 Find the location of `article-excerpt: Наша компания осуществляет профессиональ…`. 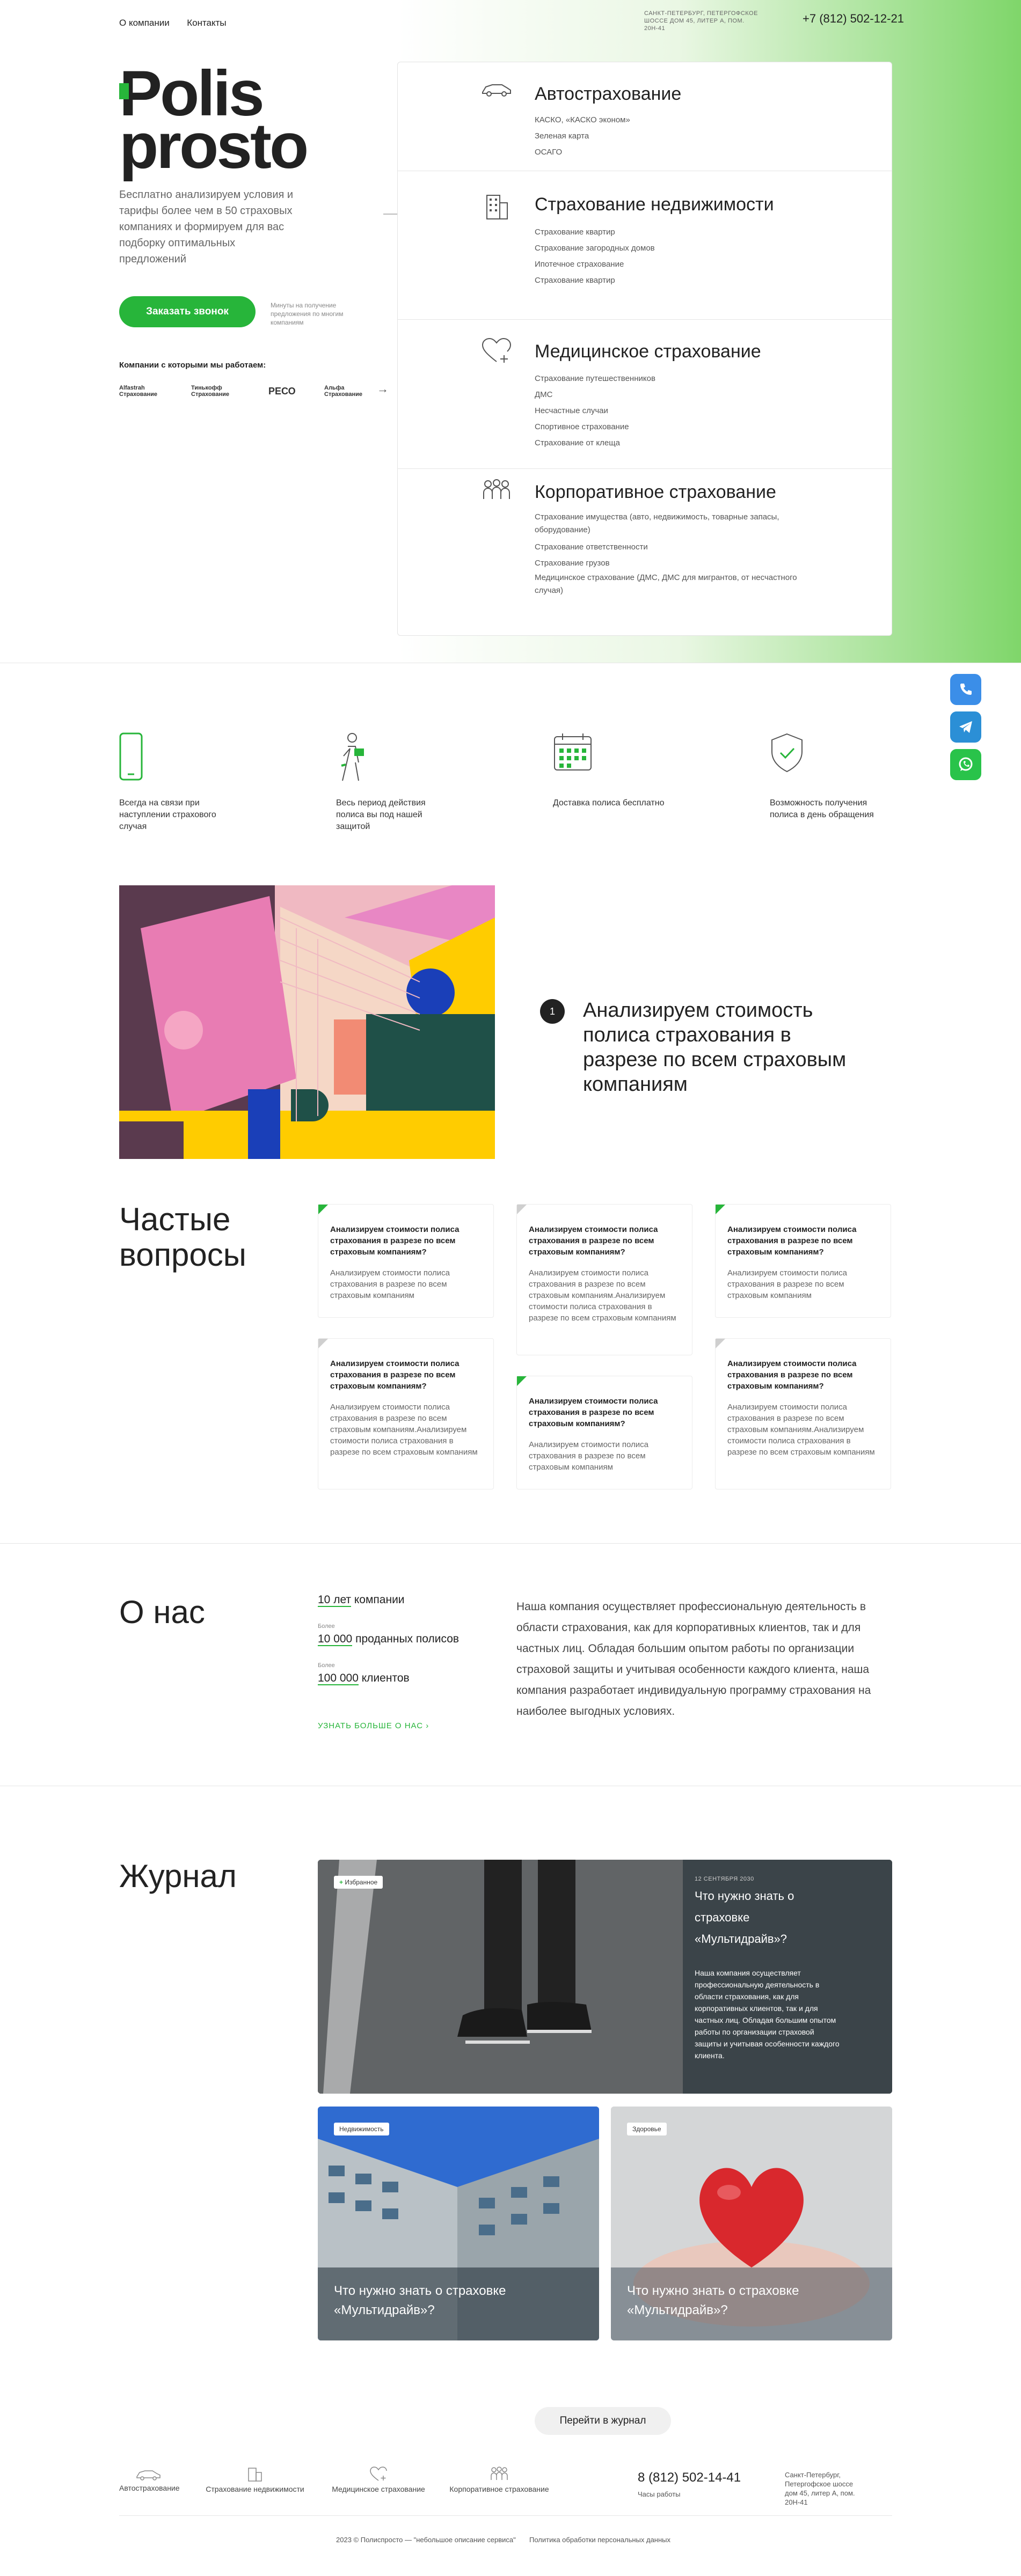

article-excerpt: Наша компания осуществляет профессиональ… is located at coordinates (767, 2014).